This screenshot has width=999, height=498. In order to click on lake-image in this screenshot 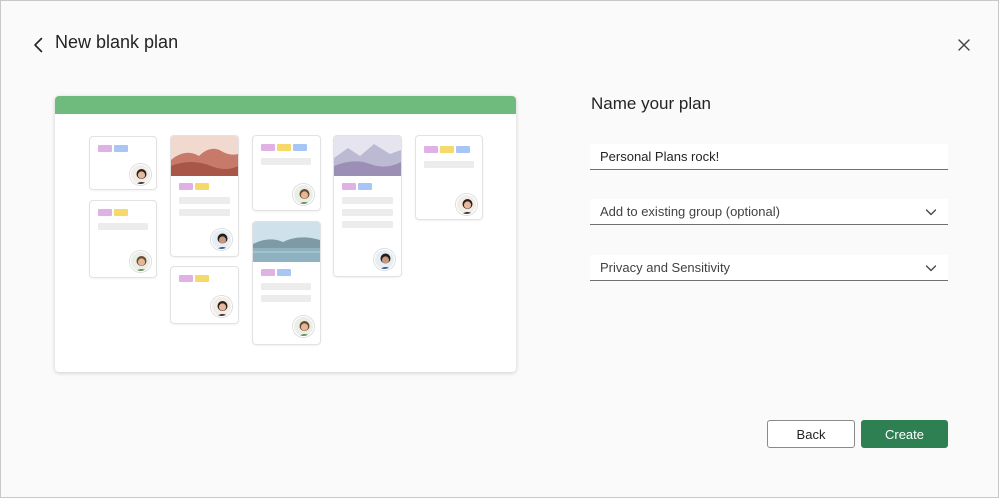, I will do `click(286, 242)`.